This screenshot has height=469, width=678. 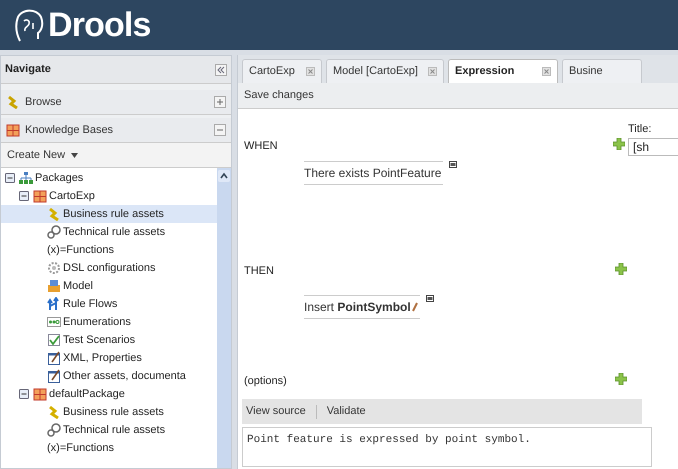 I want to click on tree-item: Other assets, documenta, so click(x=119, y=376).